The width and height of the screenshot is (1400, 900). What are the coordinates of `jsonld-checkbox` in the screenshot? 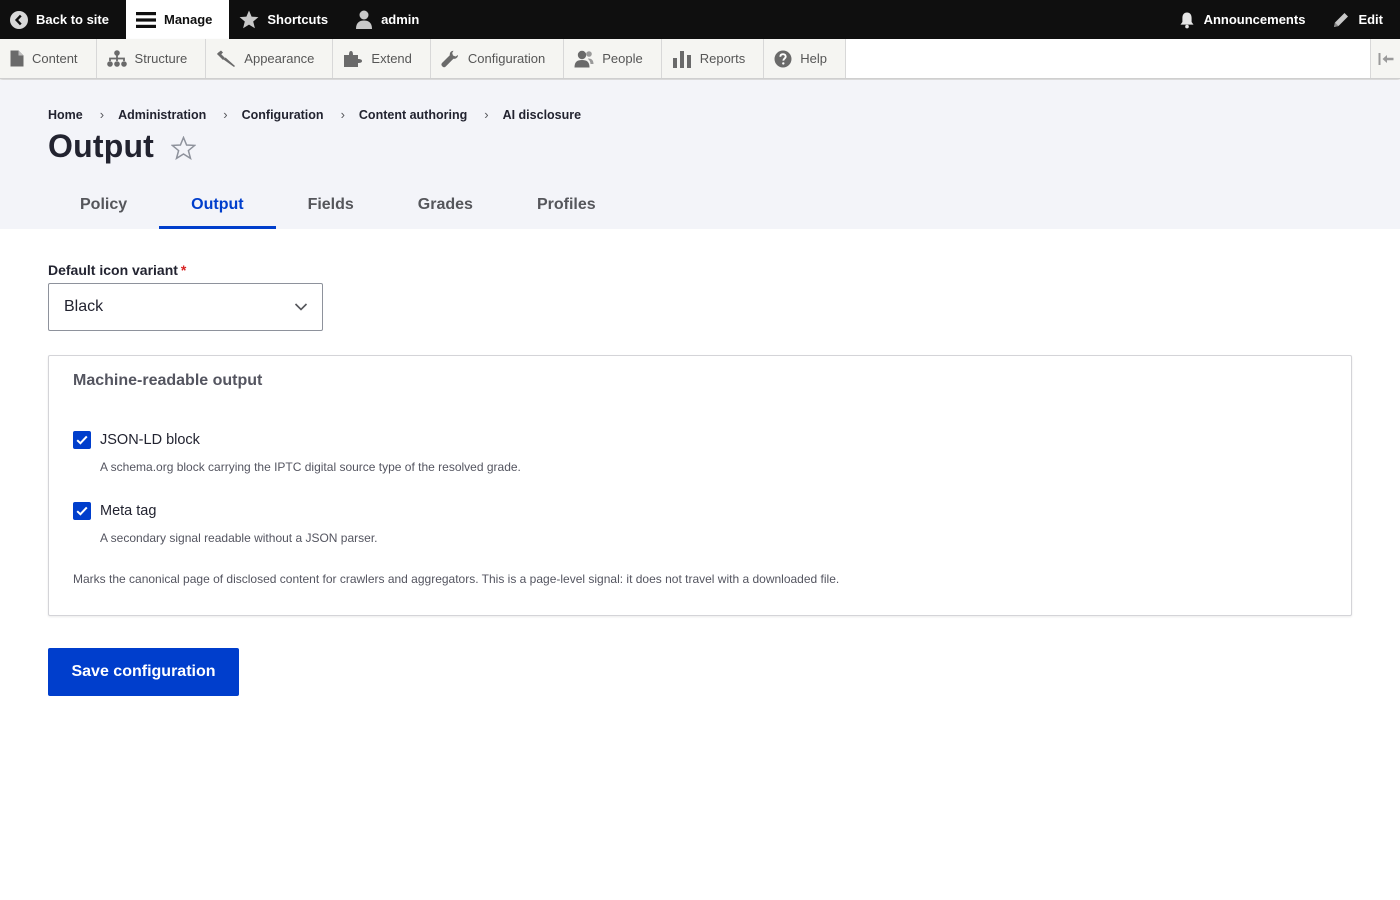 It's located at (82, 440).